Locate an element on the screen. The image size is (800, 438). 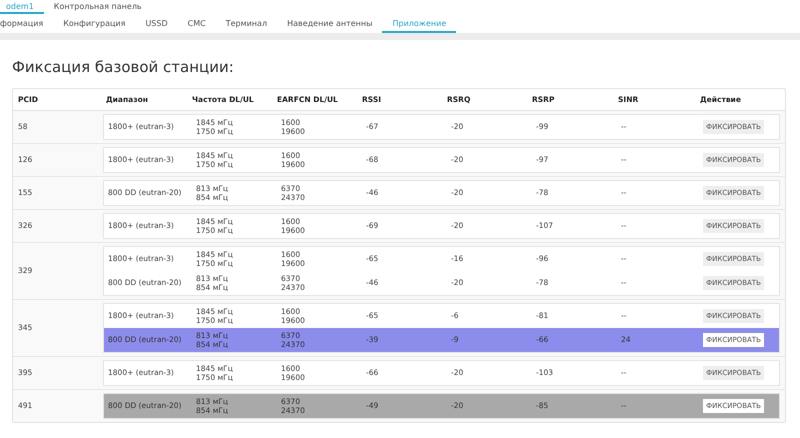
tab: USSD is located at coordinates (156, 24).